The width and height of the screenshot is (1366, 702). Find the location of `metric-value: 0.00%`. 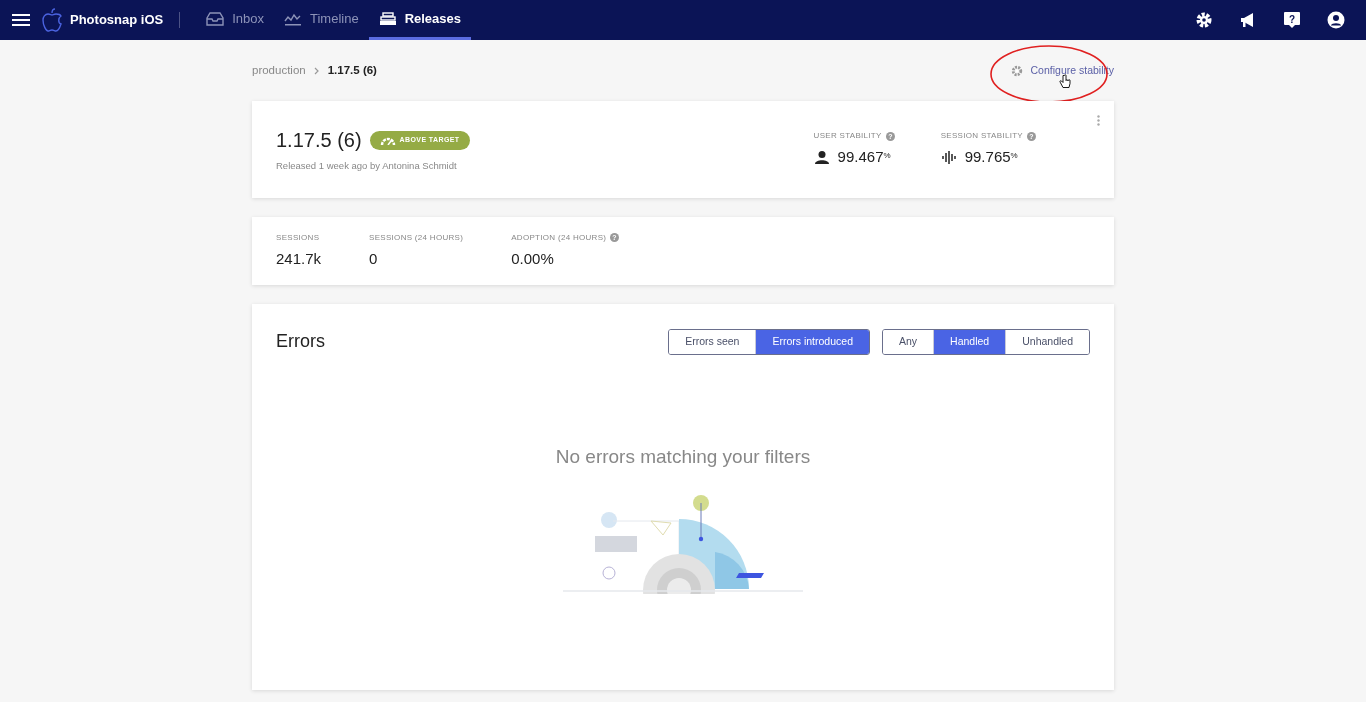

metric-value: 0.00% is located at coordinates (533, 258).